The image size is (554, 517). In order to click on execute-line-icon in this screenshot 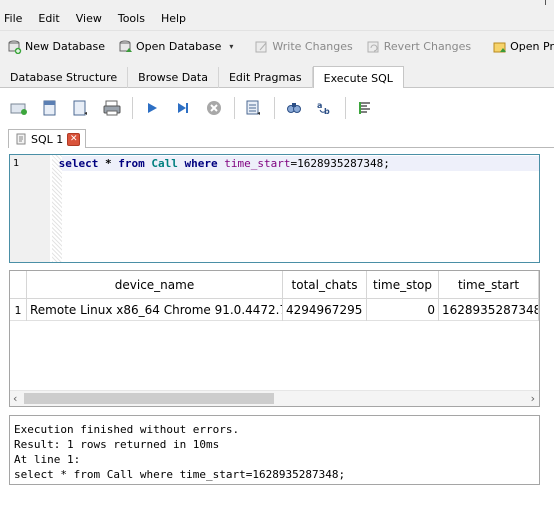, I will do `click(183, 108)`.